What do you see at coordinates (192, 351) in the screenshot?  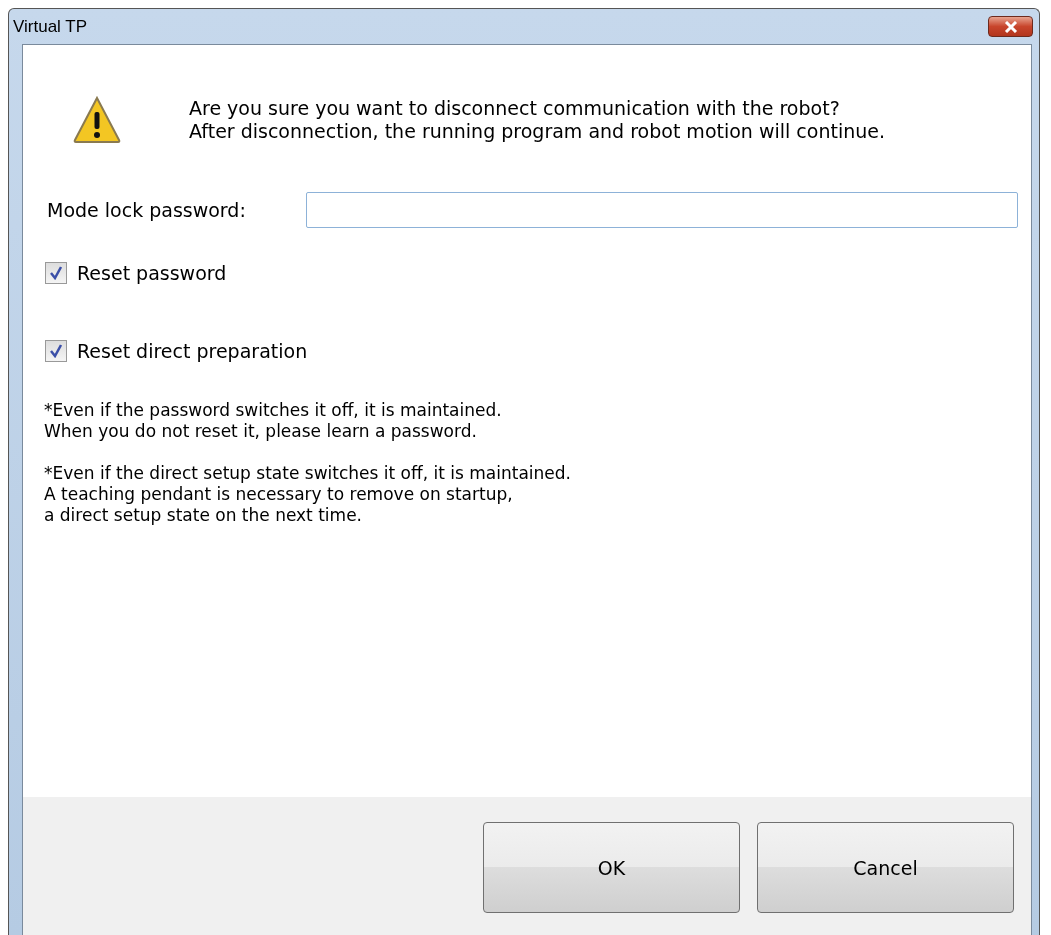 I see `checkbox-label: Reset direct preparation` at bounding box center [192, 351].